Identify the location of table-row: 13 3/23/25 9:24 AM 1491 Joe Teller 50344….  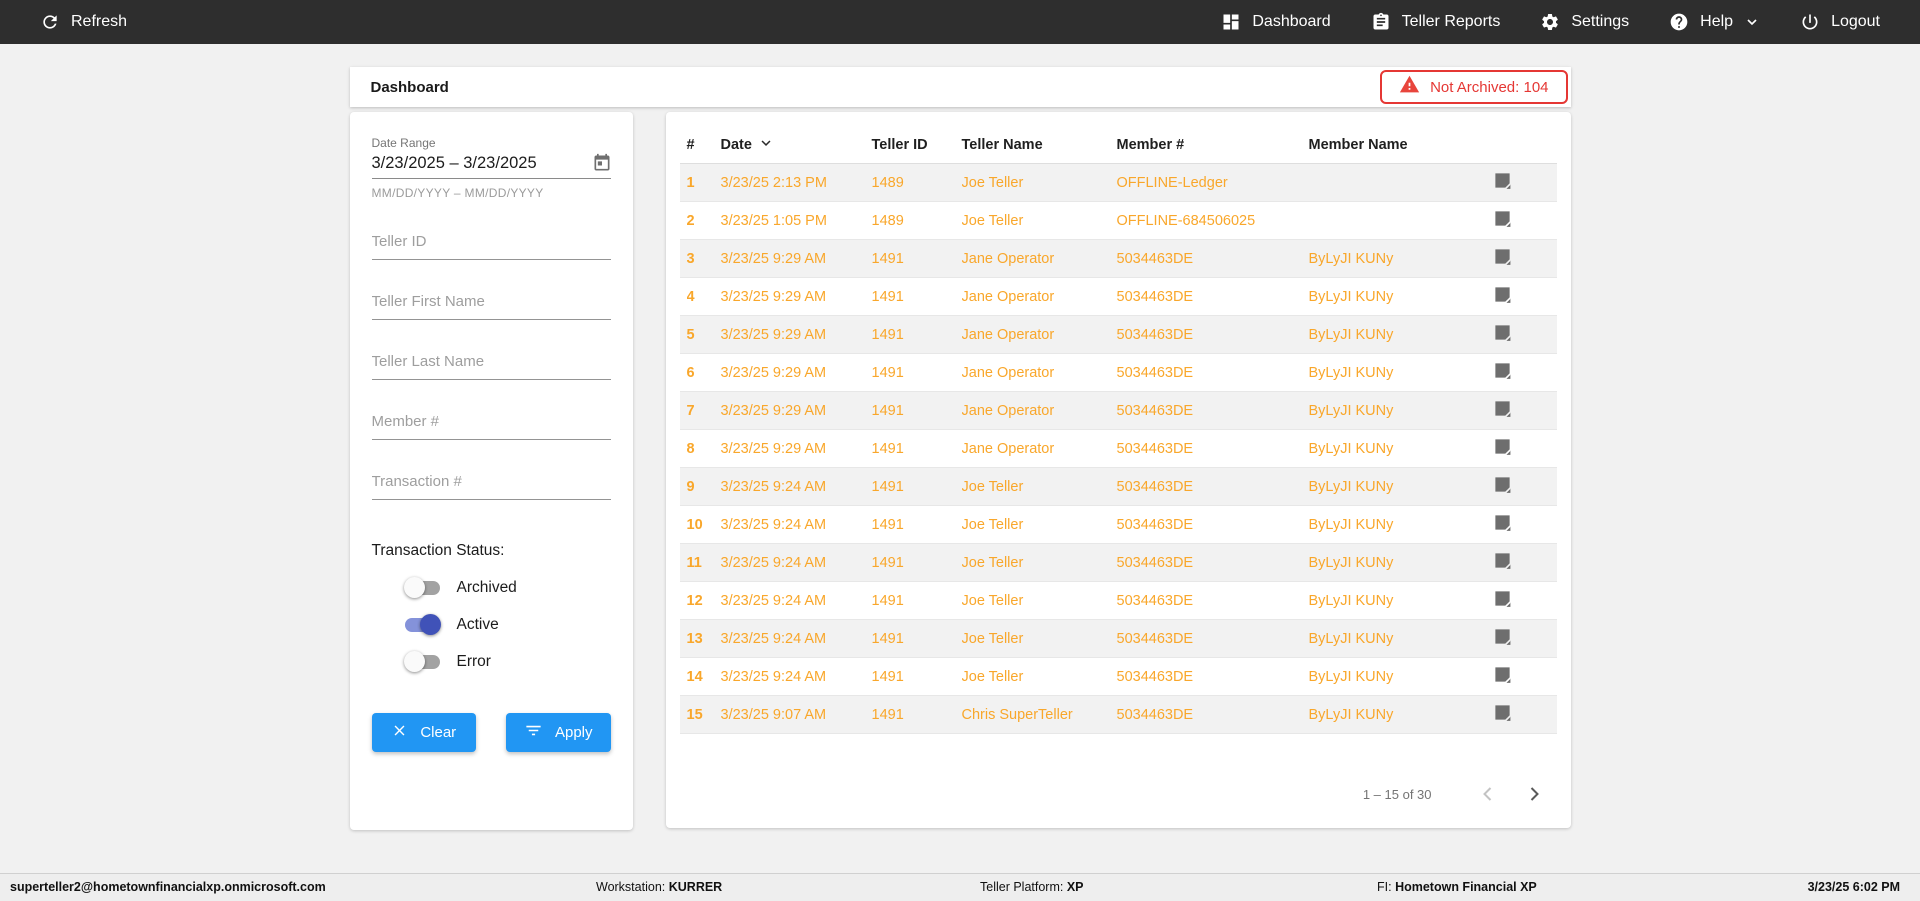
(1118, 639).